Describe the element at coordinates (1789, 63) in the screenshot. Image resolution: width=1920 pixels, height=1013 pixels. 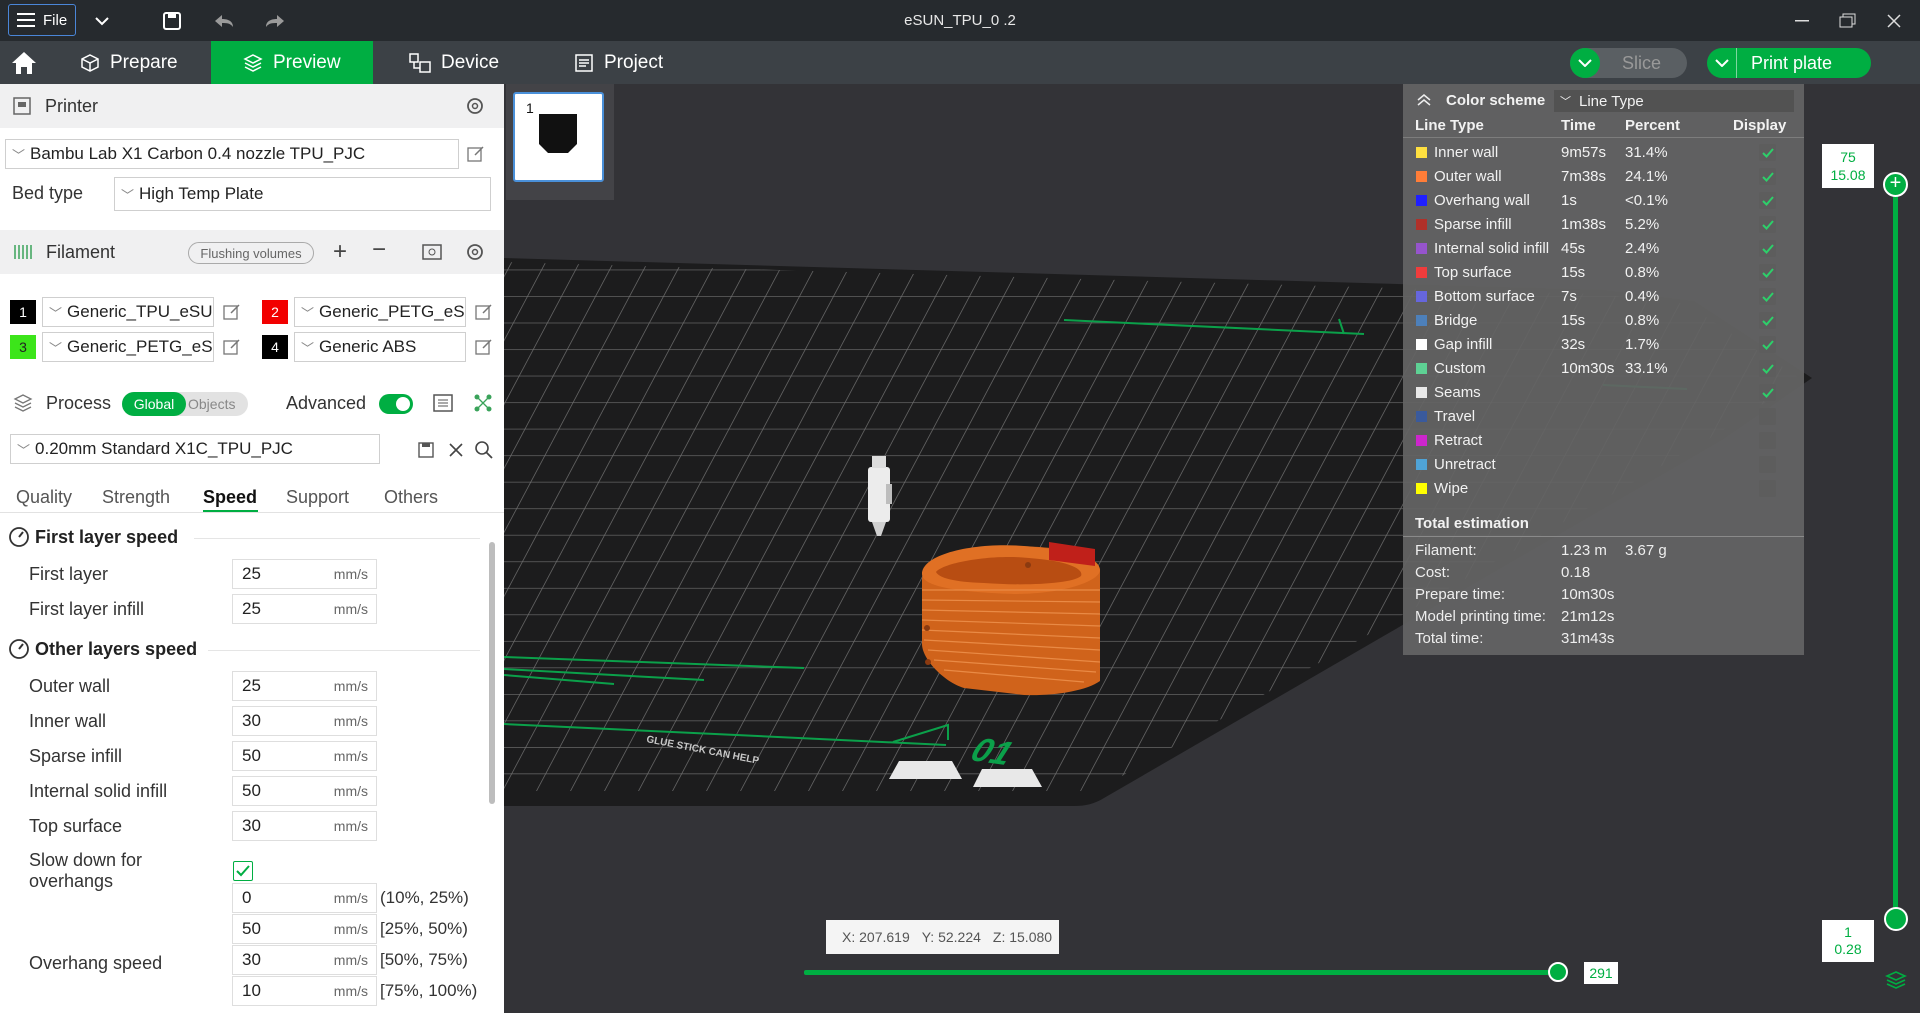
I see `print-plate-button: Print plate` at that location.